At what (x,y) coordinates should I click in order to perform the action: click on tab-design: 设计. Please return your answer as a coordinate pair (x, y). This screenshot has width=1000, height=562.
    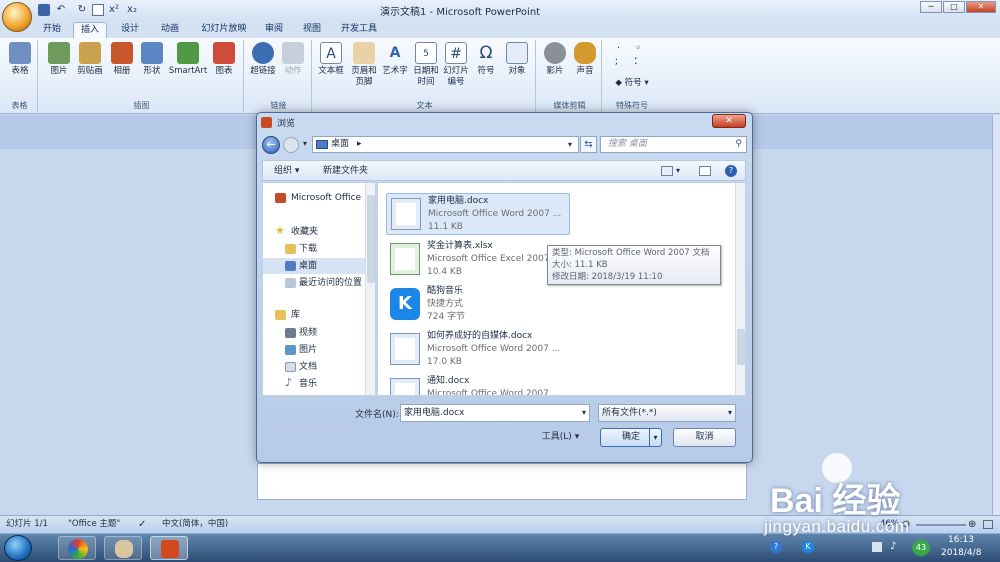
    Looking at the image, I should click on (130, 30).